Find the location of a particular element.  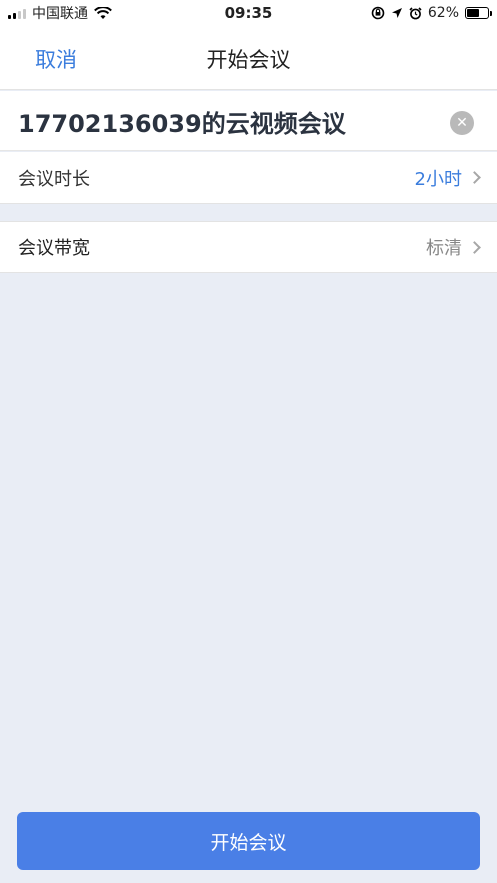

meeting-duration-label: 会议时长 is located at coordinates (54, 179).